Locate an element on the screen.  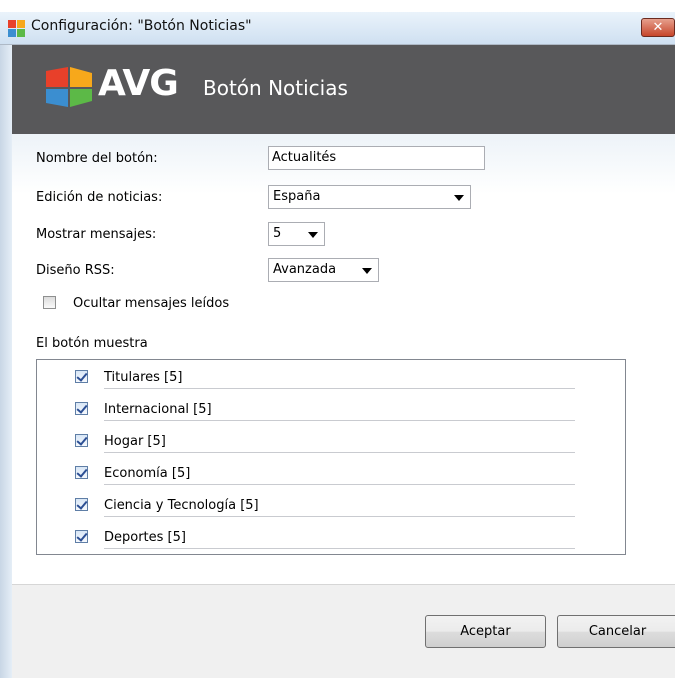
list-item: Titulares [5] is located at coordinates (331, 378).